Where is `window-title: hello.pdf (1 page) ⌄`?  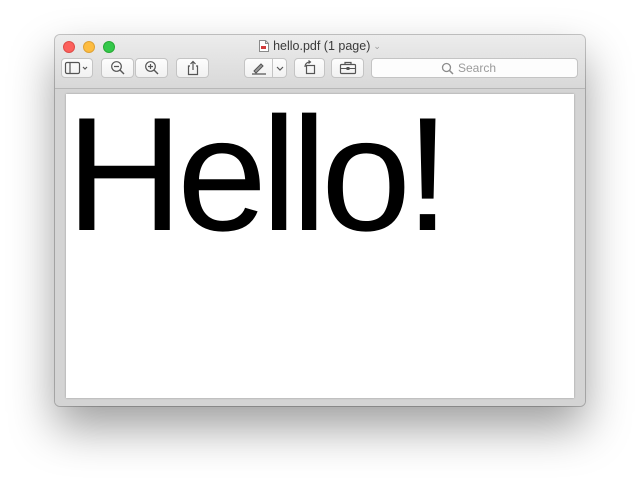 window-title: hello.pdf (1 page) ⌄ is located at coordinates (320, 47).